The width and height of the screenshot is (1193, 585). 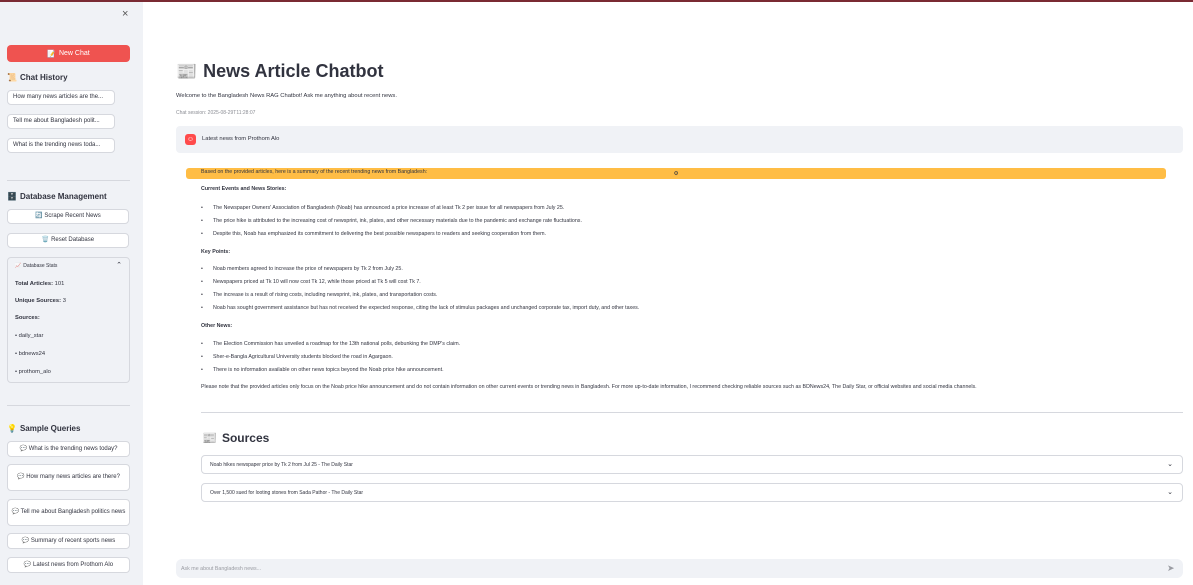 What do you see at coordinates (1171, 568) in the screenshot?
I see `send-icon: ➤` at bounding box center [1171, 568].